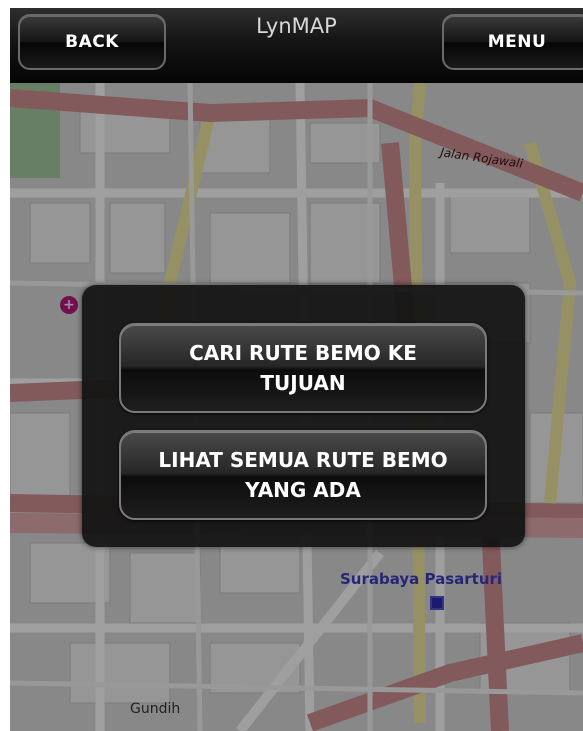 Image resolution: width=583 pixels, height=731 pixels. What do you see at coordinates (303, 475) in the screenshot?
I see `view-all-routes-button: LIHAT SEMUA RUTE BEMO YANG ADA` at bounding box center [303, 475].